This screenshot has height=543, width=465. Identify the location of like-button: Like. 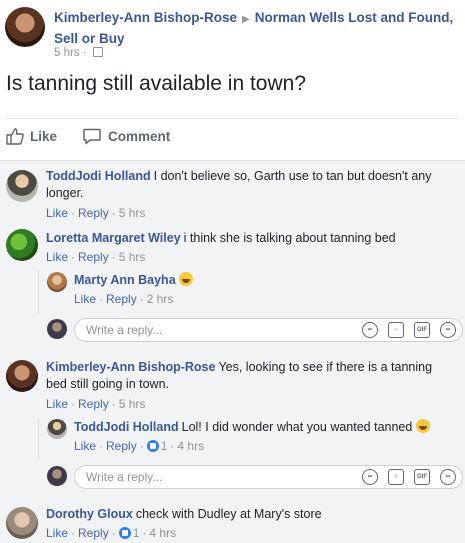
(31, 136).